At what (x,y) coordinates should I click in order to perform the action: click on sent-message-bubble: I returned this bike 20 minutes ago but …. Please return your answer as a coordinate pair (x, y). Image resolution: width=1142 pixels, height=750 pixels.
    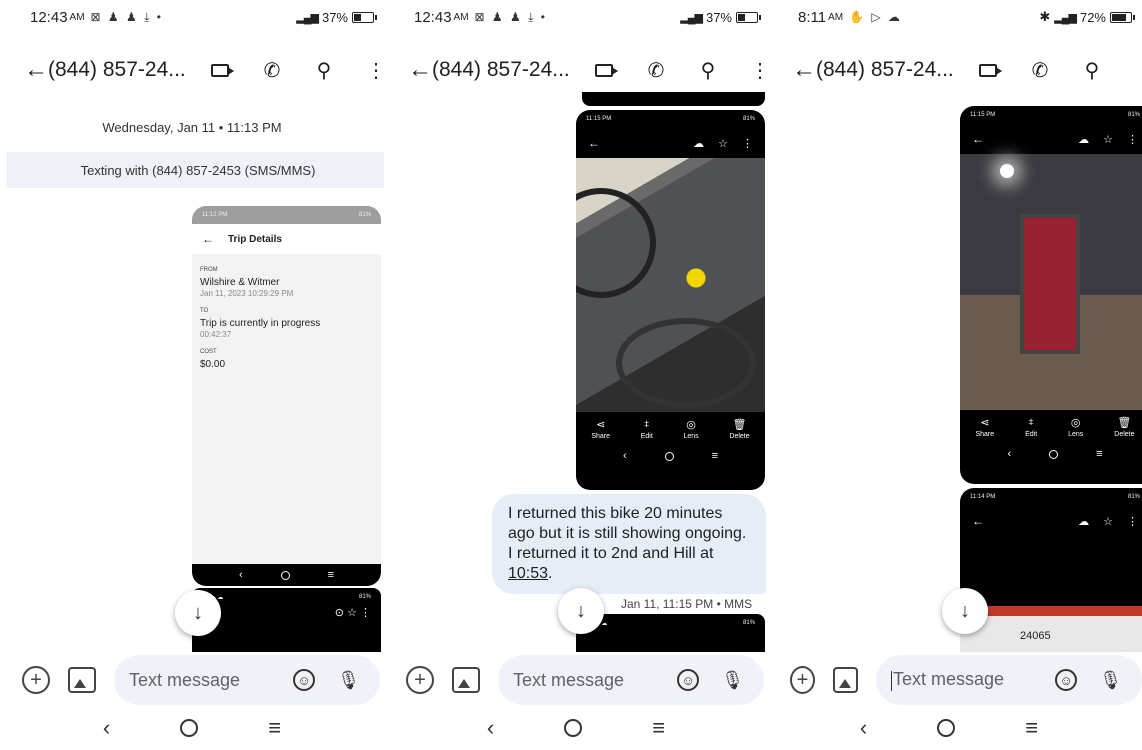
    Looking at the image, I should click on (629, 544).